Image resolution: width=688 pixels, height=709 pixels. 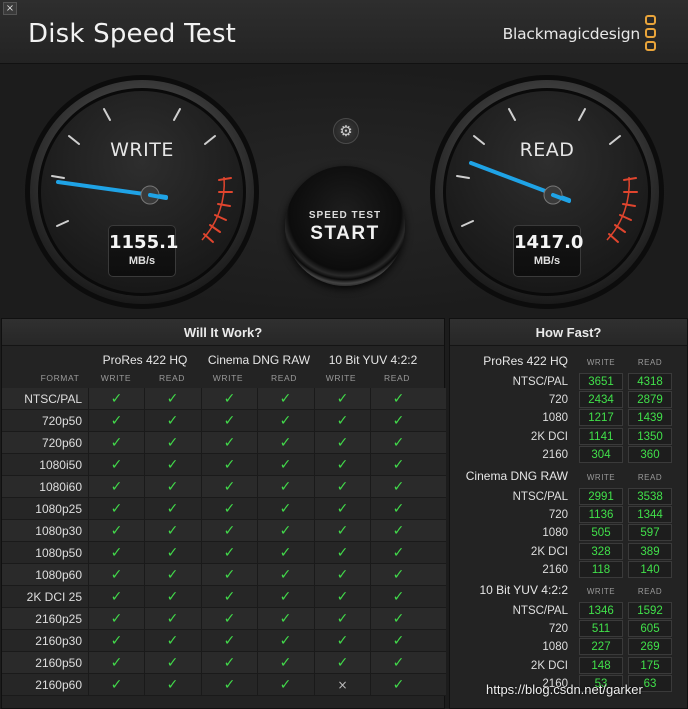 What do you see at coordinates (569, 647) in the screenshot?
I see `speed-row: 1080 227 269` at bounding box center [569, 647].